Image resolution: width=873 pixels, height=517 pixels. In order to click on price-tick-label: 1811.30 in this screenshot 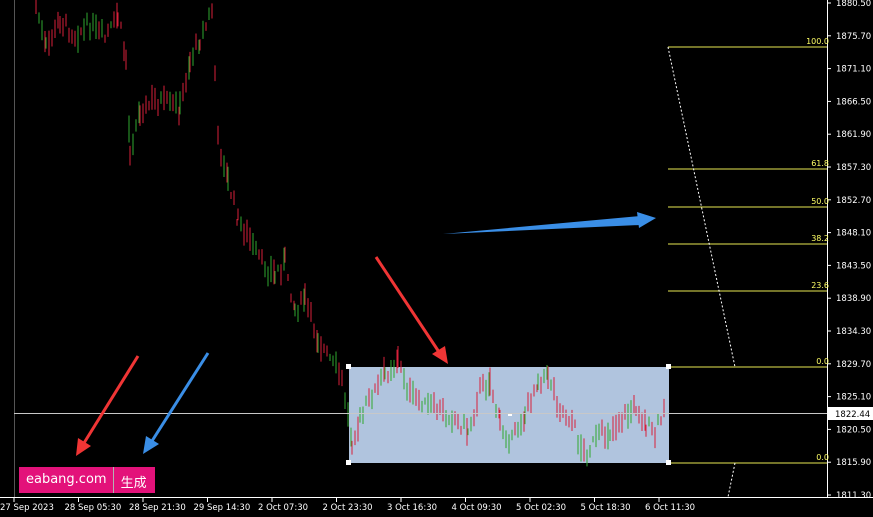, I will do `click(853, 496)`.